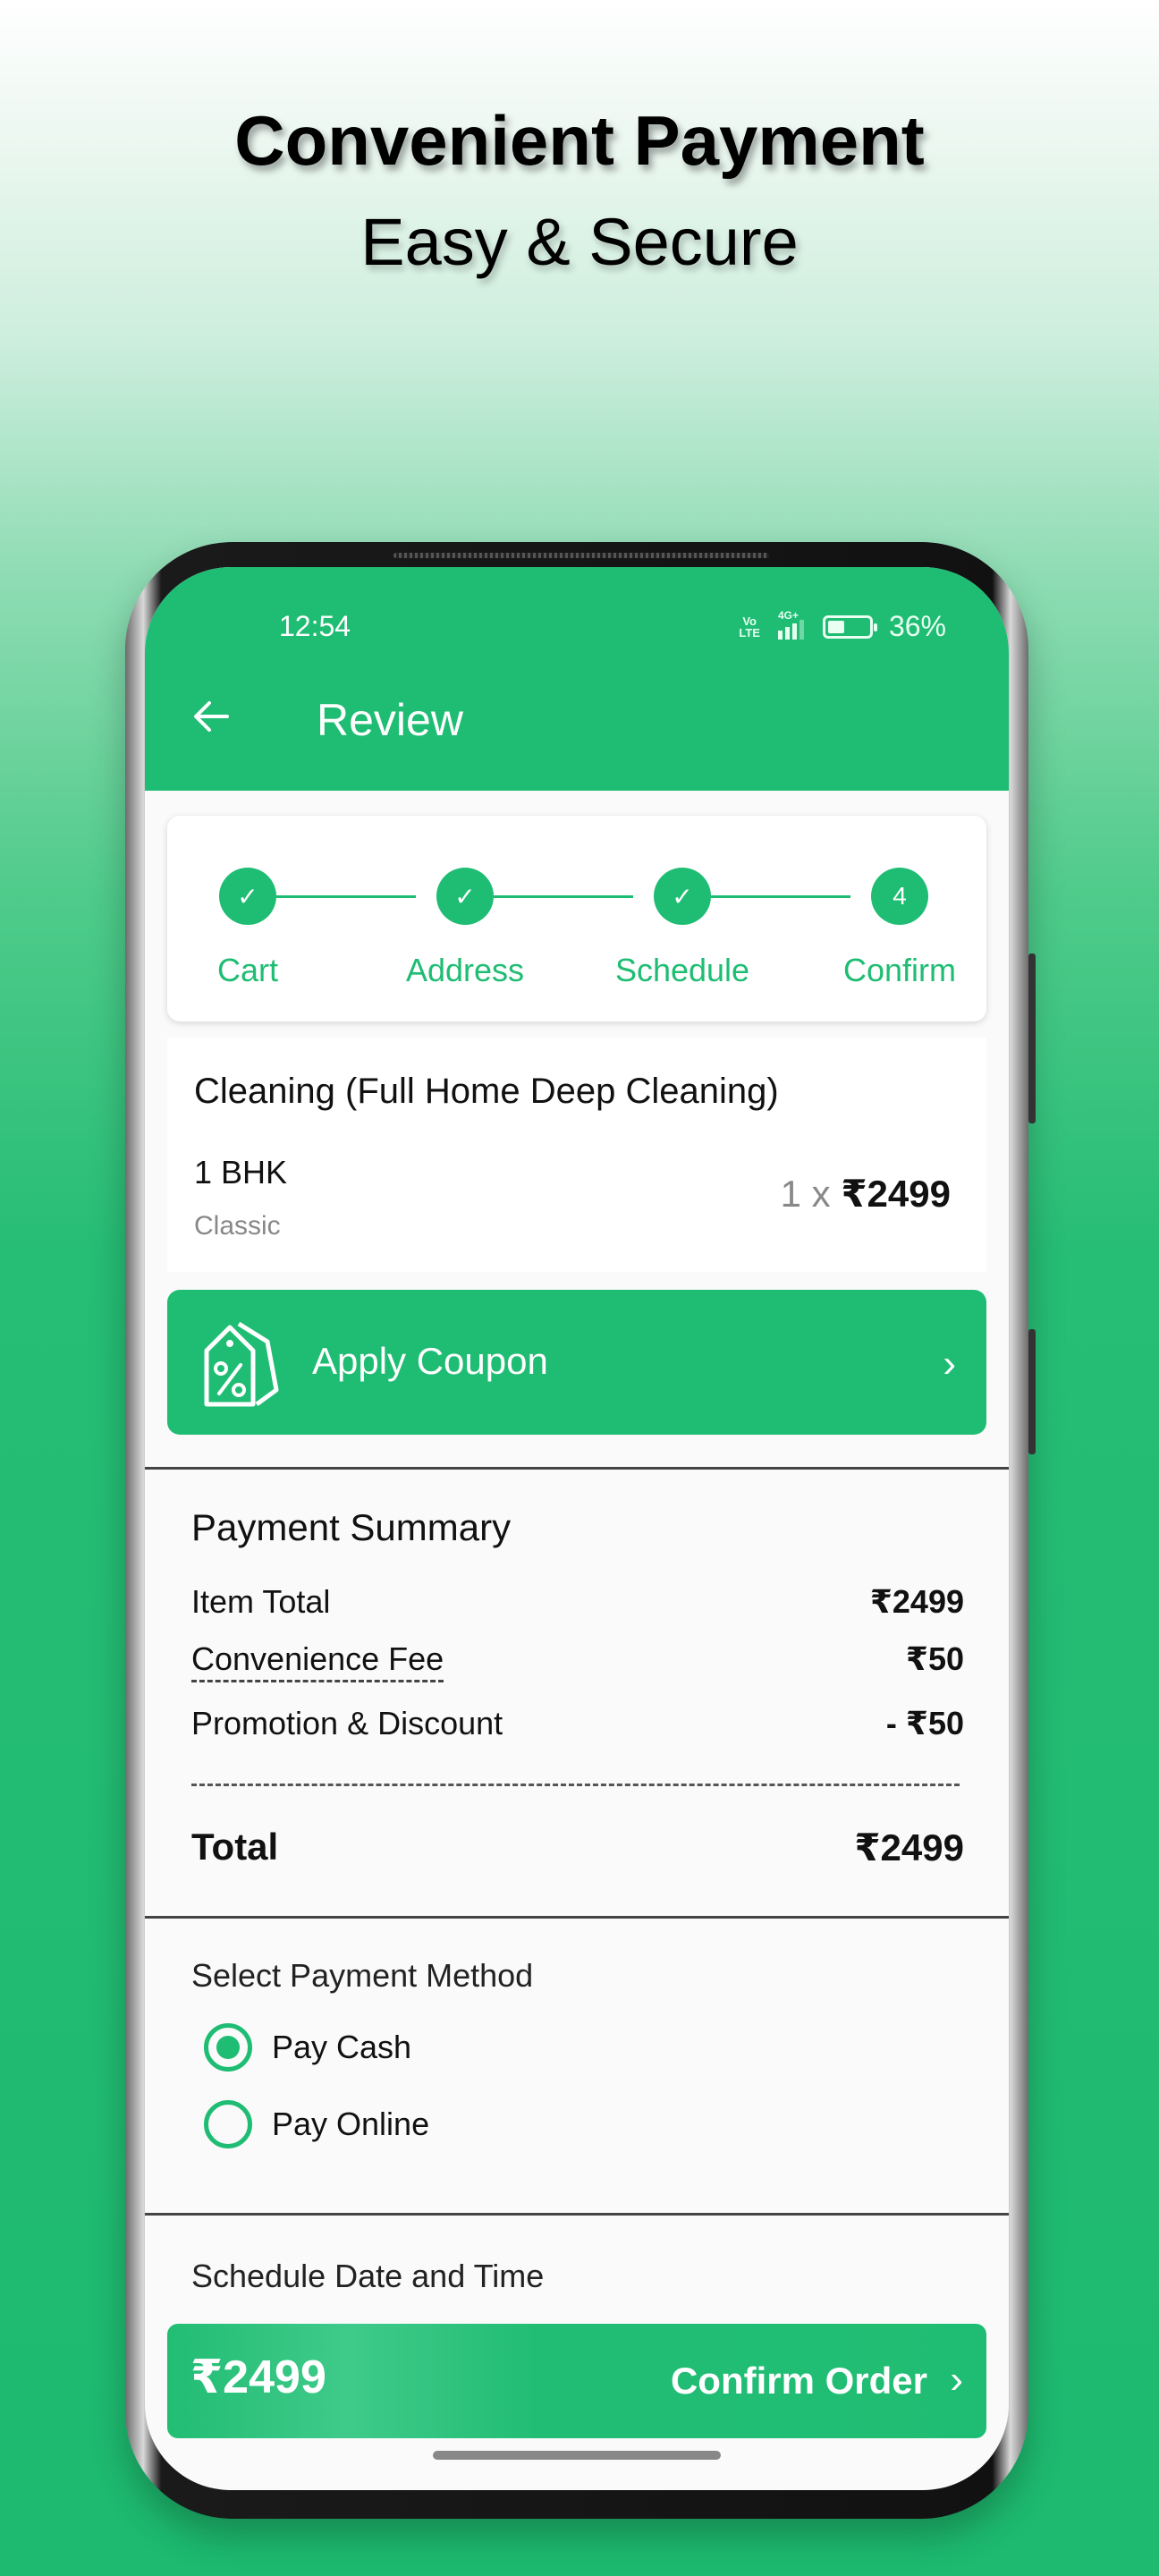 This screenshot has width=1159, height=2576. Describe the element at coordinates (916, 1601) in the screenshot. I see `summary-value: ₹2499` at that location.